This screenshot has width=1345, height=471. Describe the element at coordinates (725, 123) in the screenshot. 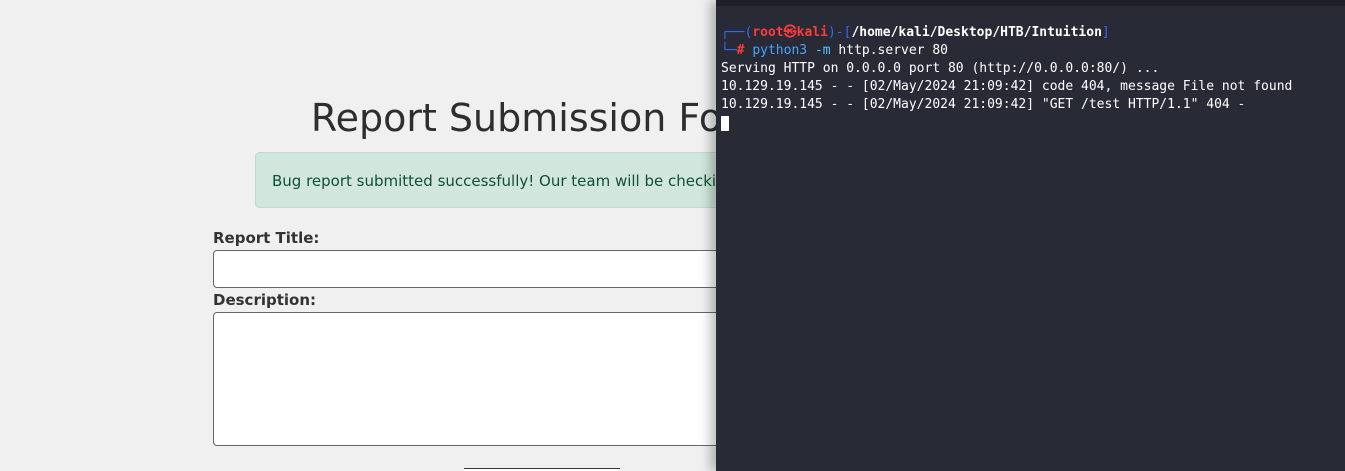

I see `terminal-cursor` at that location.